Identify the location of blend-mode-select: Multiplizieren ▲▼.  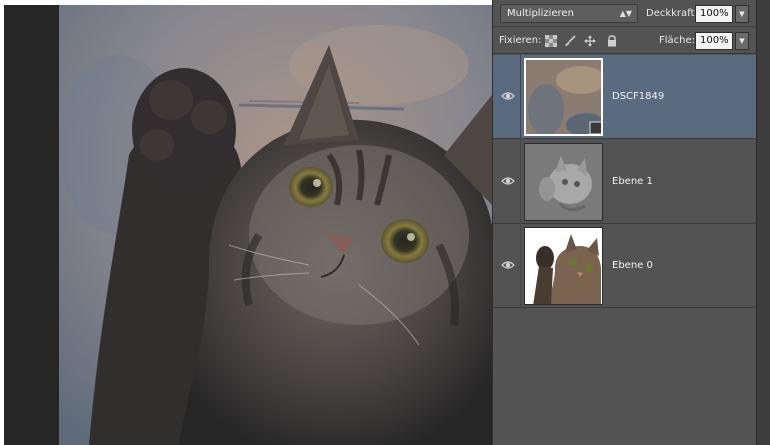
(569, 13).